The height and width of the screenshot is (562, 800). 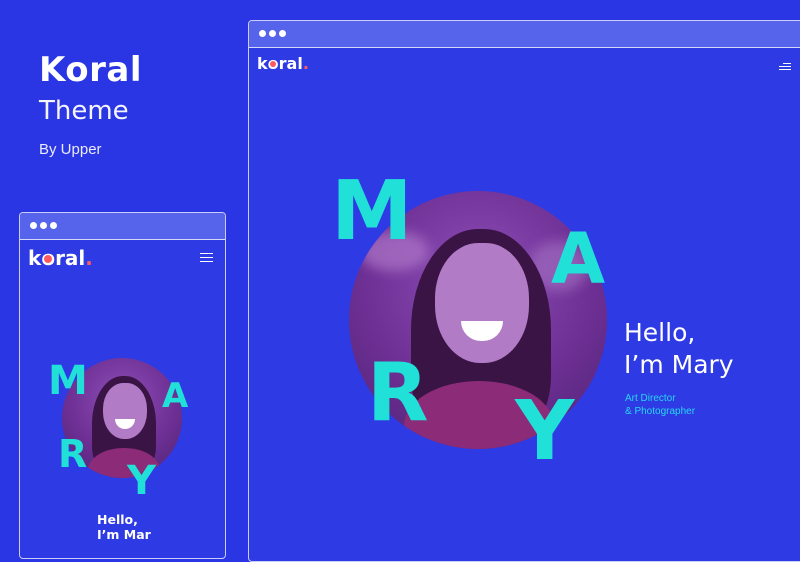 I want to click on hero-letter-r: R, so click(x=398, y=392).